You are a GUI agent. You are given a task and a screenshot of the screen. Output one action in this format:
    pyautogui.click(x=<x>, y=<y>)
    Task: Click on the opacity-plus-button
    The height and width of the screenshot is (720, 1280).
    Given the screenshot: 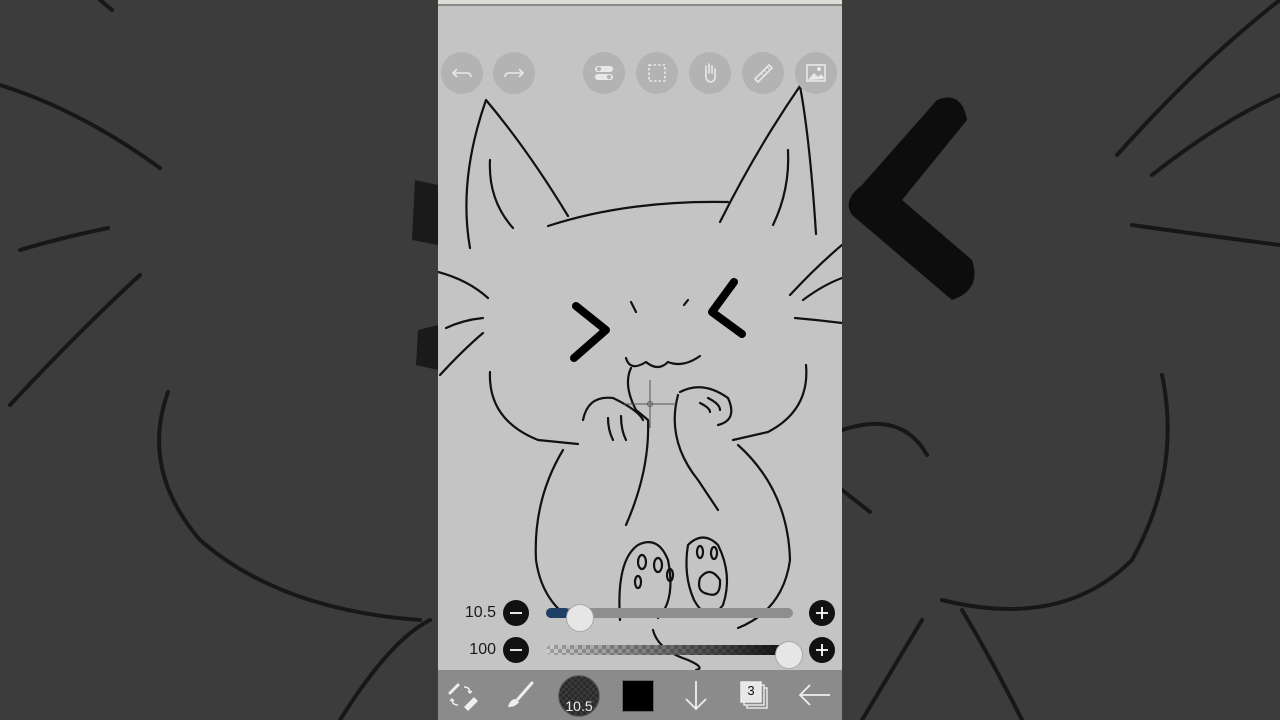 What is the action you would take?
    pyautogui.click(x=822, y=650)
    